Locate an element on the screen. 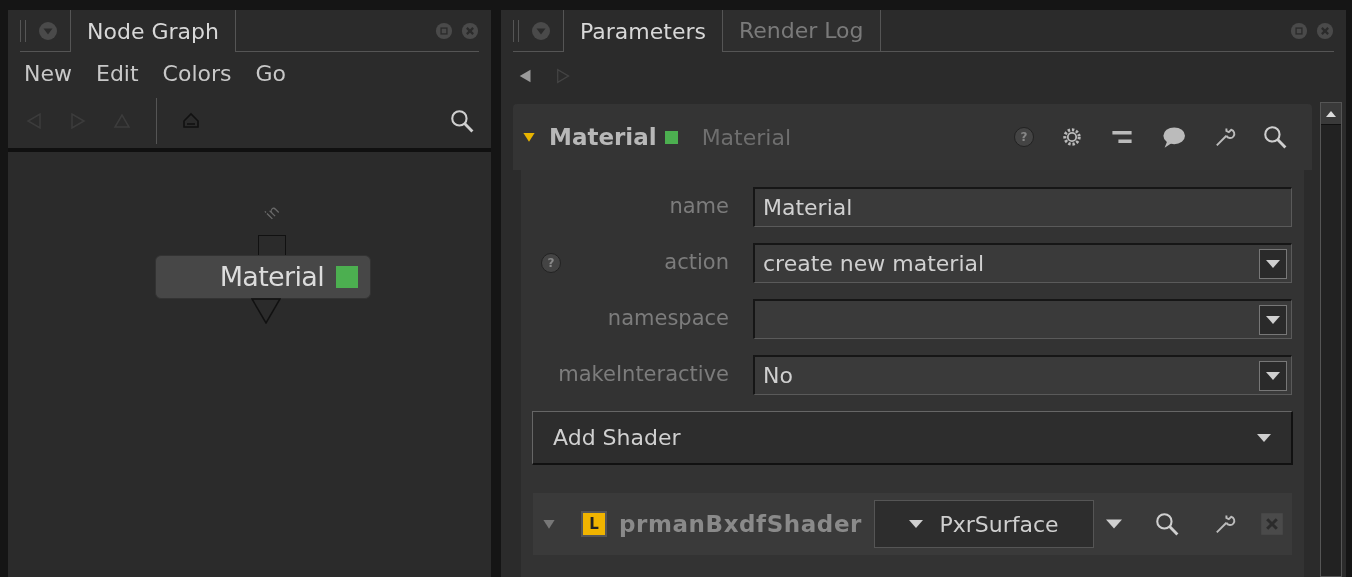 The height and width of the screenshot is (577, 1352). scroll-up-icon is located at coordinates (1331, 114).